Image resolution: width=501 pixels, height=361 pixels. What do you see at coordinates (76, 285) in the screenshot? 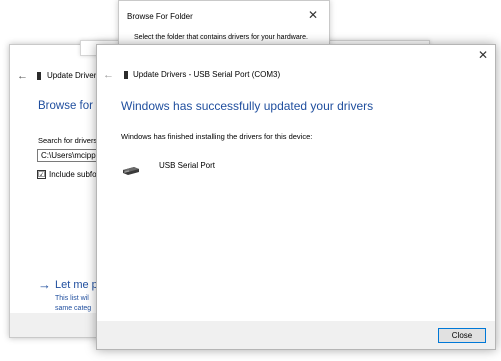
I see `let-me-pick-link: Let me p` at bounding box center [76, 285].